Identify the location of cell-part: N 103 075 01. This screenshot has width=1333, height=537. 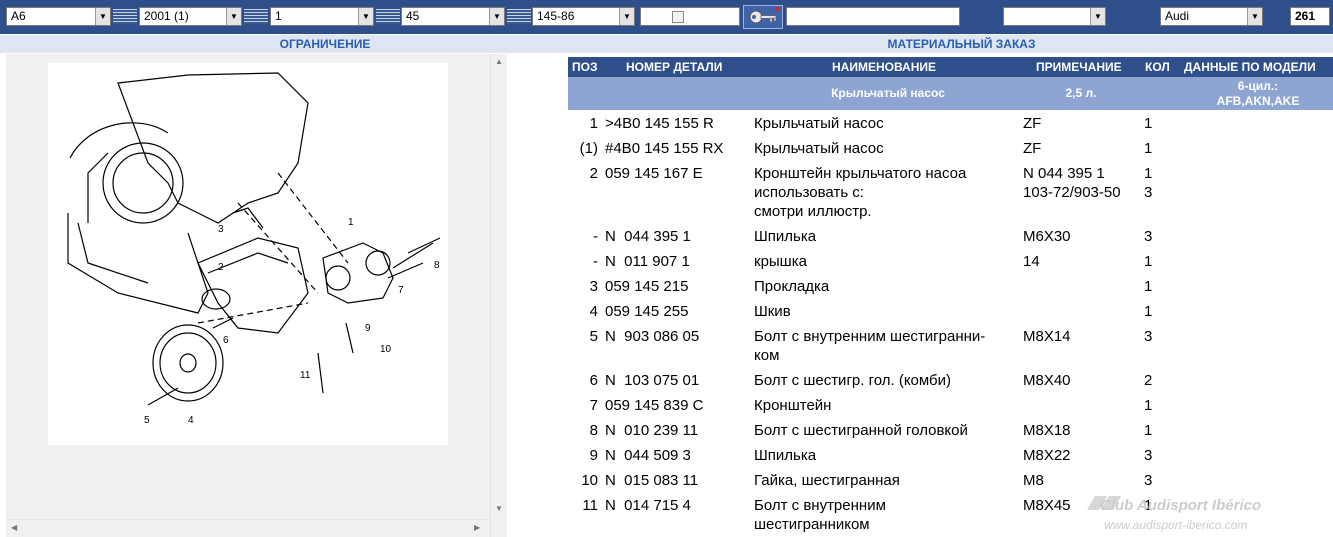
(652, 380).